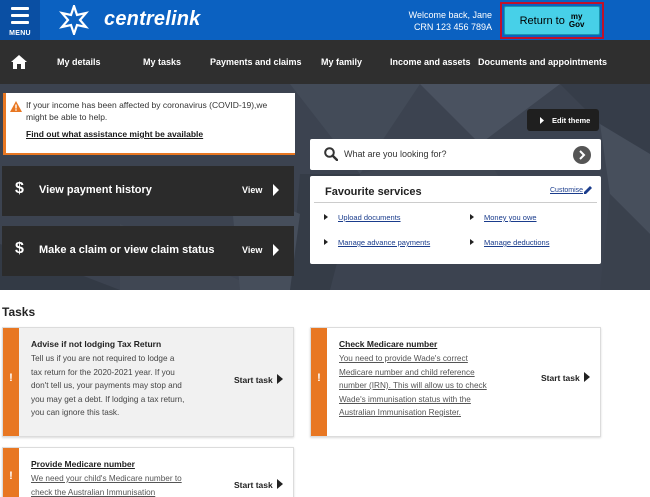 The image size is (650, 497). What do you see at coordinates (150, 154) in the screenshot?
I see `alert-bottom-border` at bounding box center [150, 154].